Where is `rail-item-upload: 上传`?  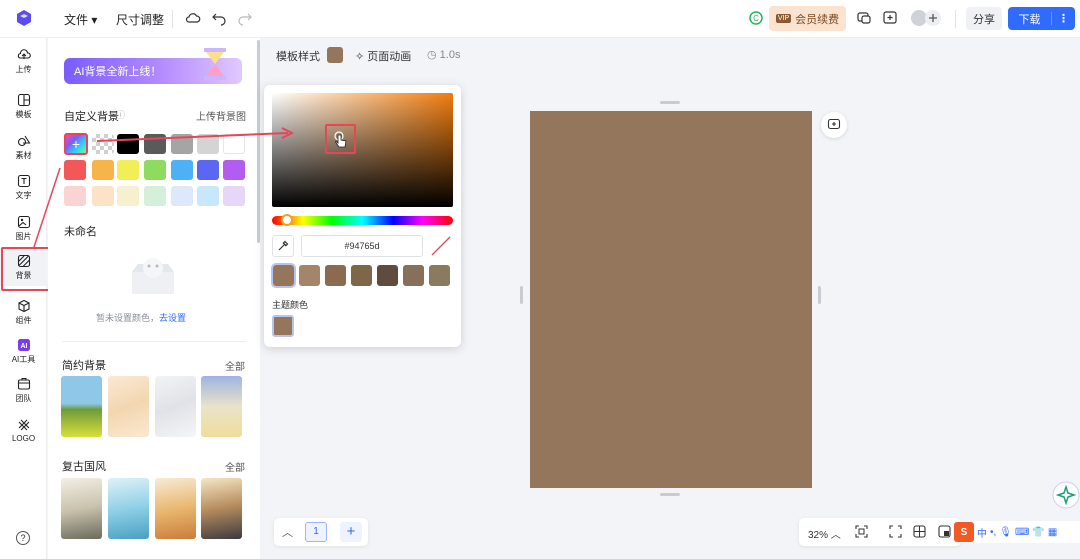 rail-item-upload: 上传 is located at coordinates (23, 61).